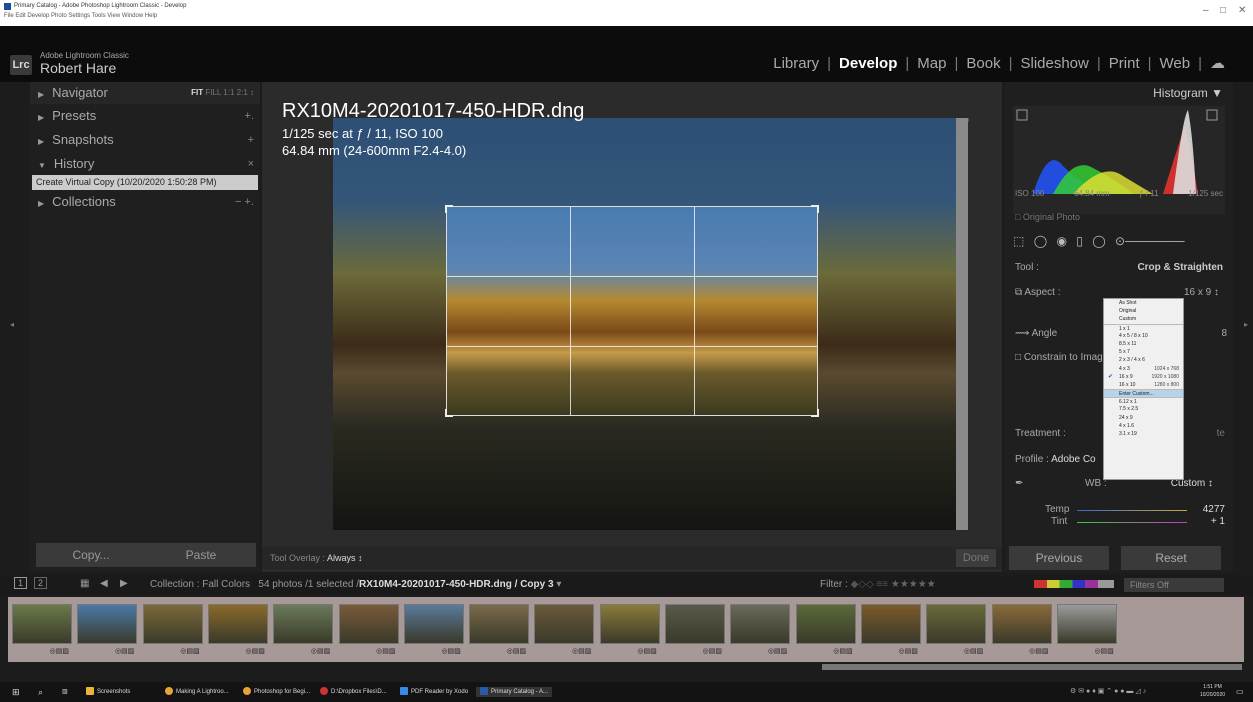 The height and width of the screenshot is (702, 1253). What do you see at coordinates (1073, 459) in the screenshot?
I see `profile-select: Adobe Co` at bounding box center [1073, 459].